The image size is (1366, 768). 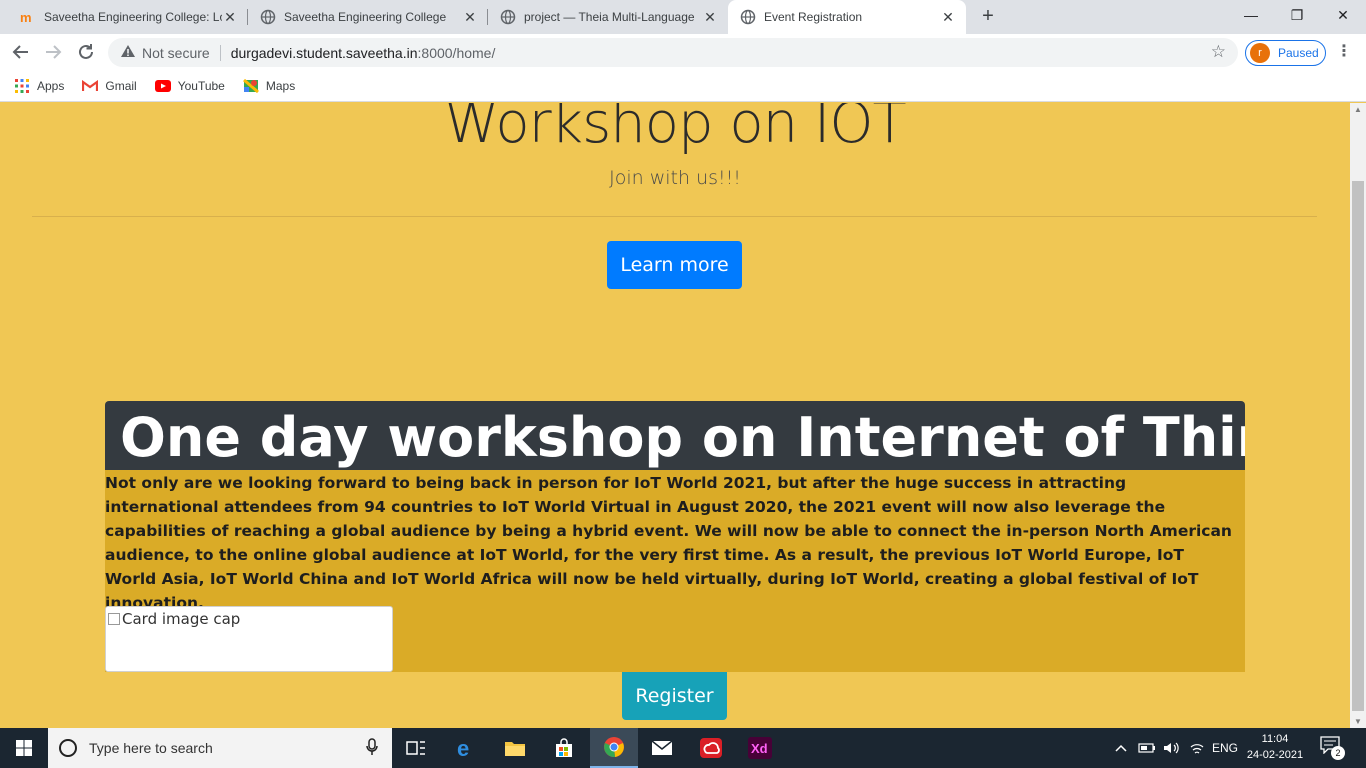 I want to click on wifi-icon, so click(x=1197, y=748).